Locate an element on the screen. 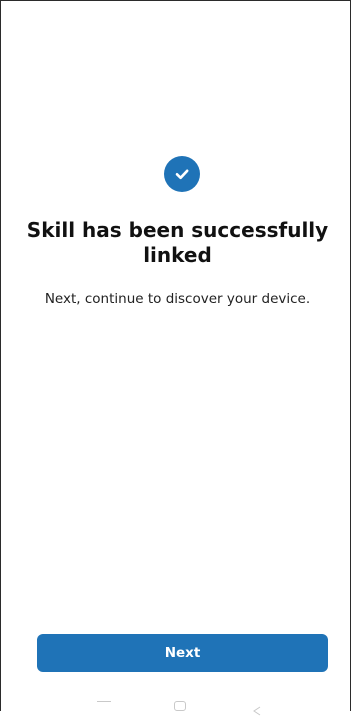 This screenshot has height=720, width=353. checkmark-circle-icon is located at coordinates (182, 174).